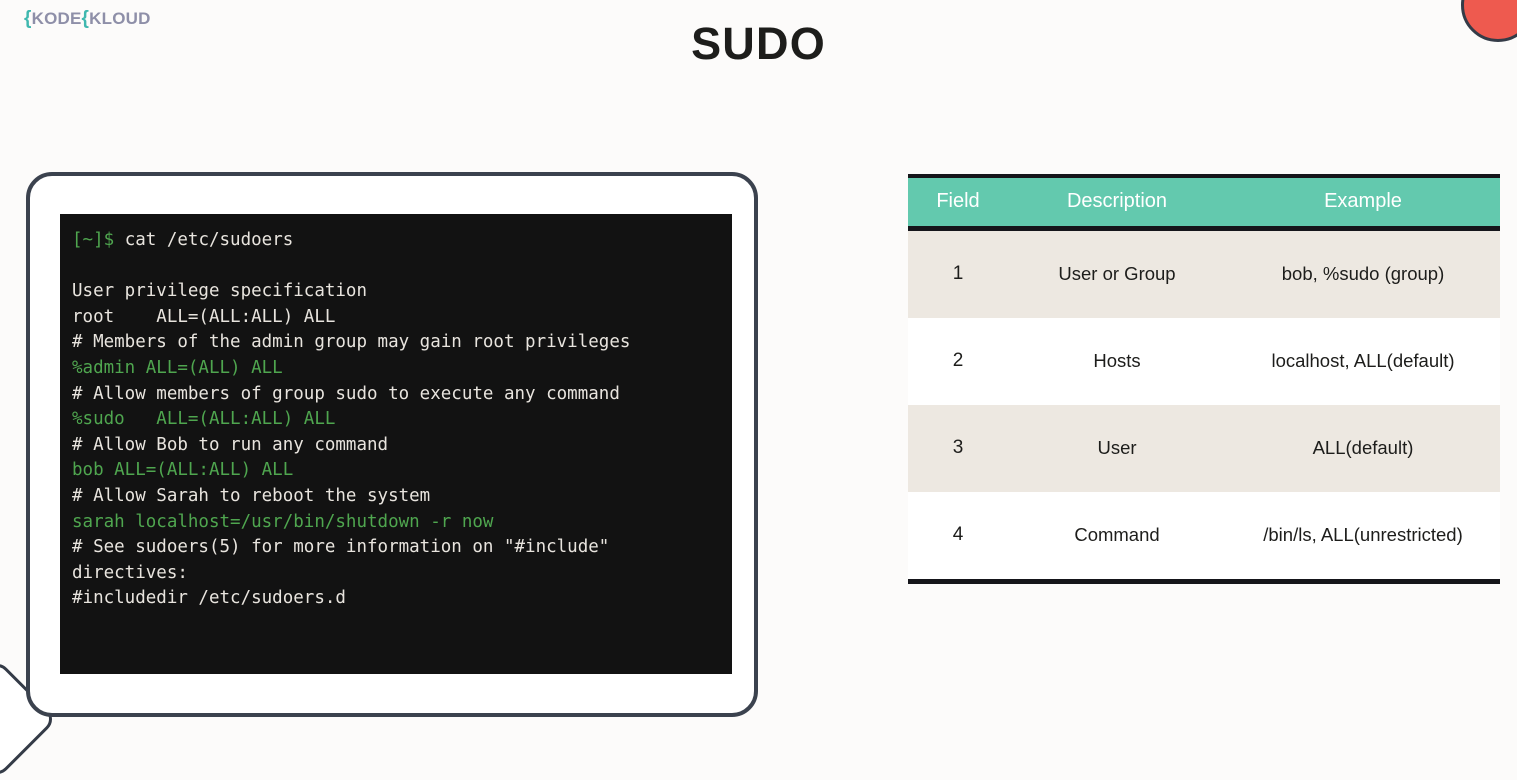 The image size is (1517, 780). I want to click on column-header-example: Example, so click(1363, 202).